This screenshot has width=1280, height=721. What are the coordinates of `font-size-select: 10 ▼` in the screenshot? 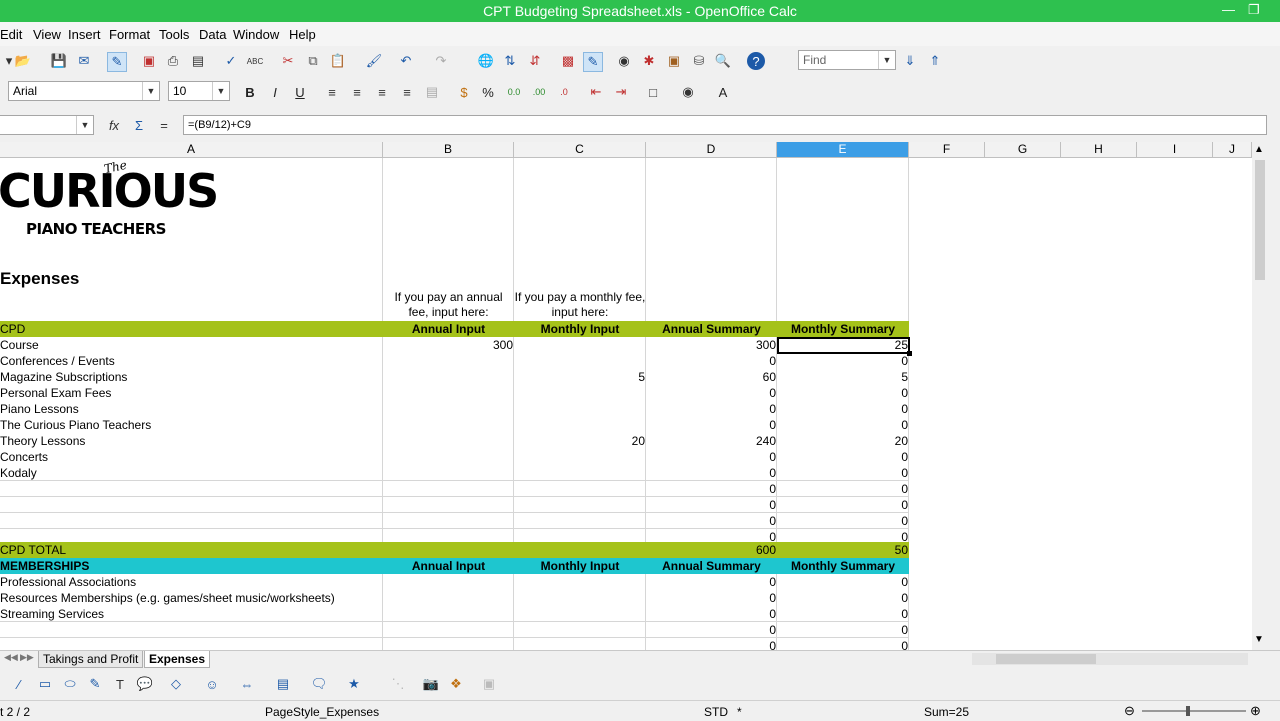 It's located at (199, 91).